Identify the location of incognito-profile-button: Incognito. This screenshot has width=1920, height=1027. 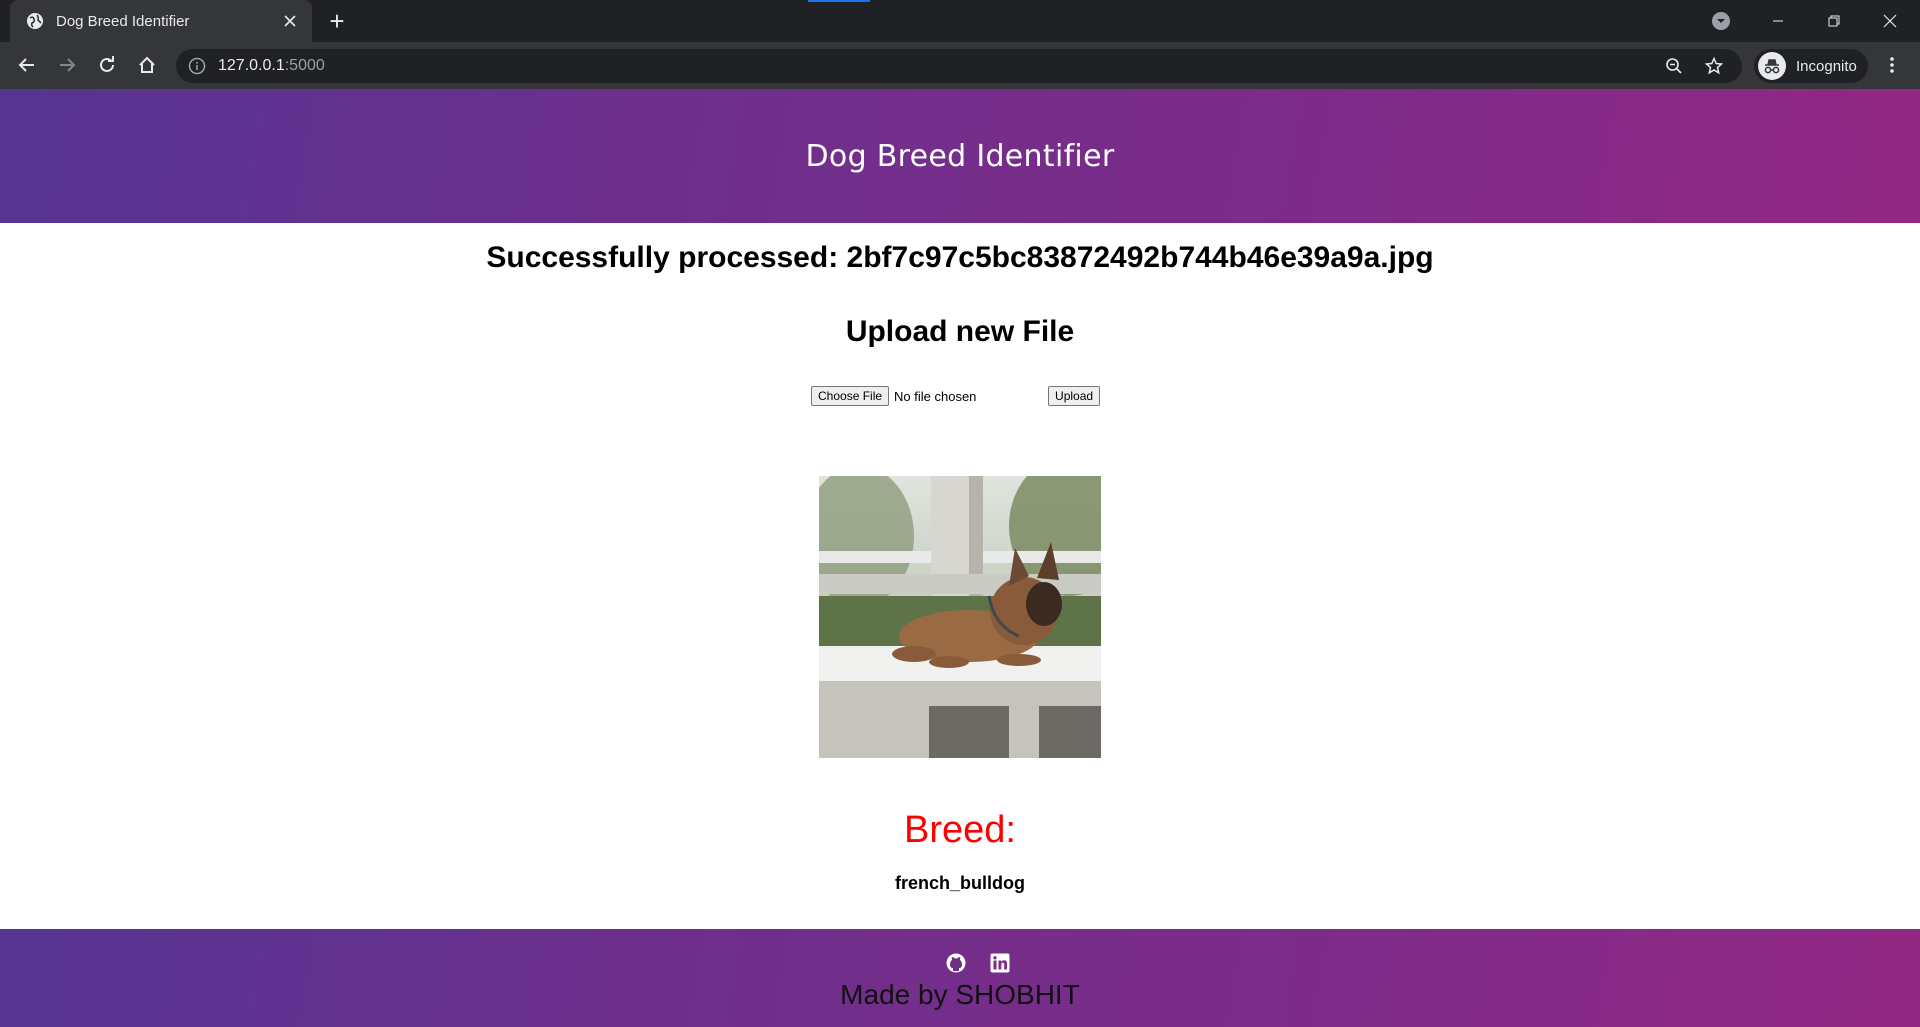
(1811, 66).